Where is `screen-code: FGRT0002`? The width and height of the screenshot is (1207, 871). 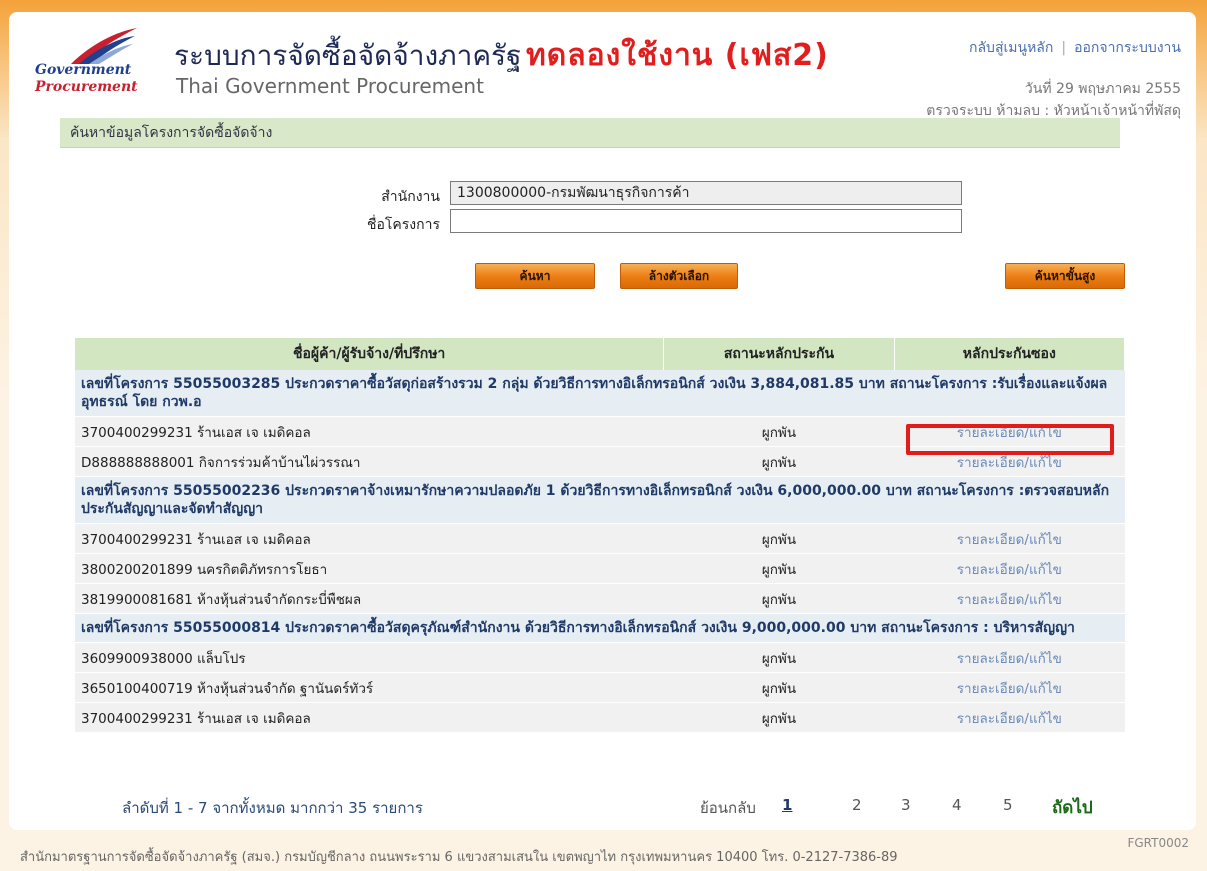
screen-code: FGRT0002 is located at coordinates (1158, 843).